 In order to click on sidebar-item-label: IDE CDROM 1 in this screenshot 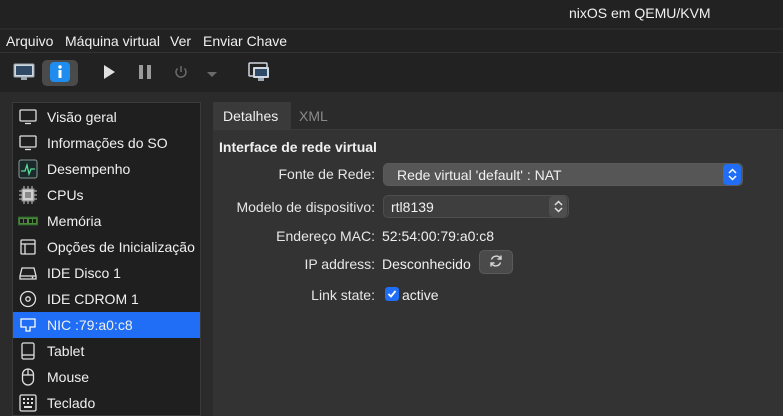, I will do `click(93, 299)`.